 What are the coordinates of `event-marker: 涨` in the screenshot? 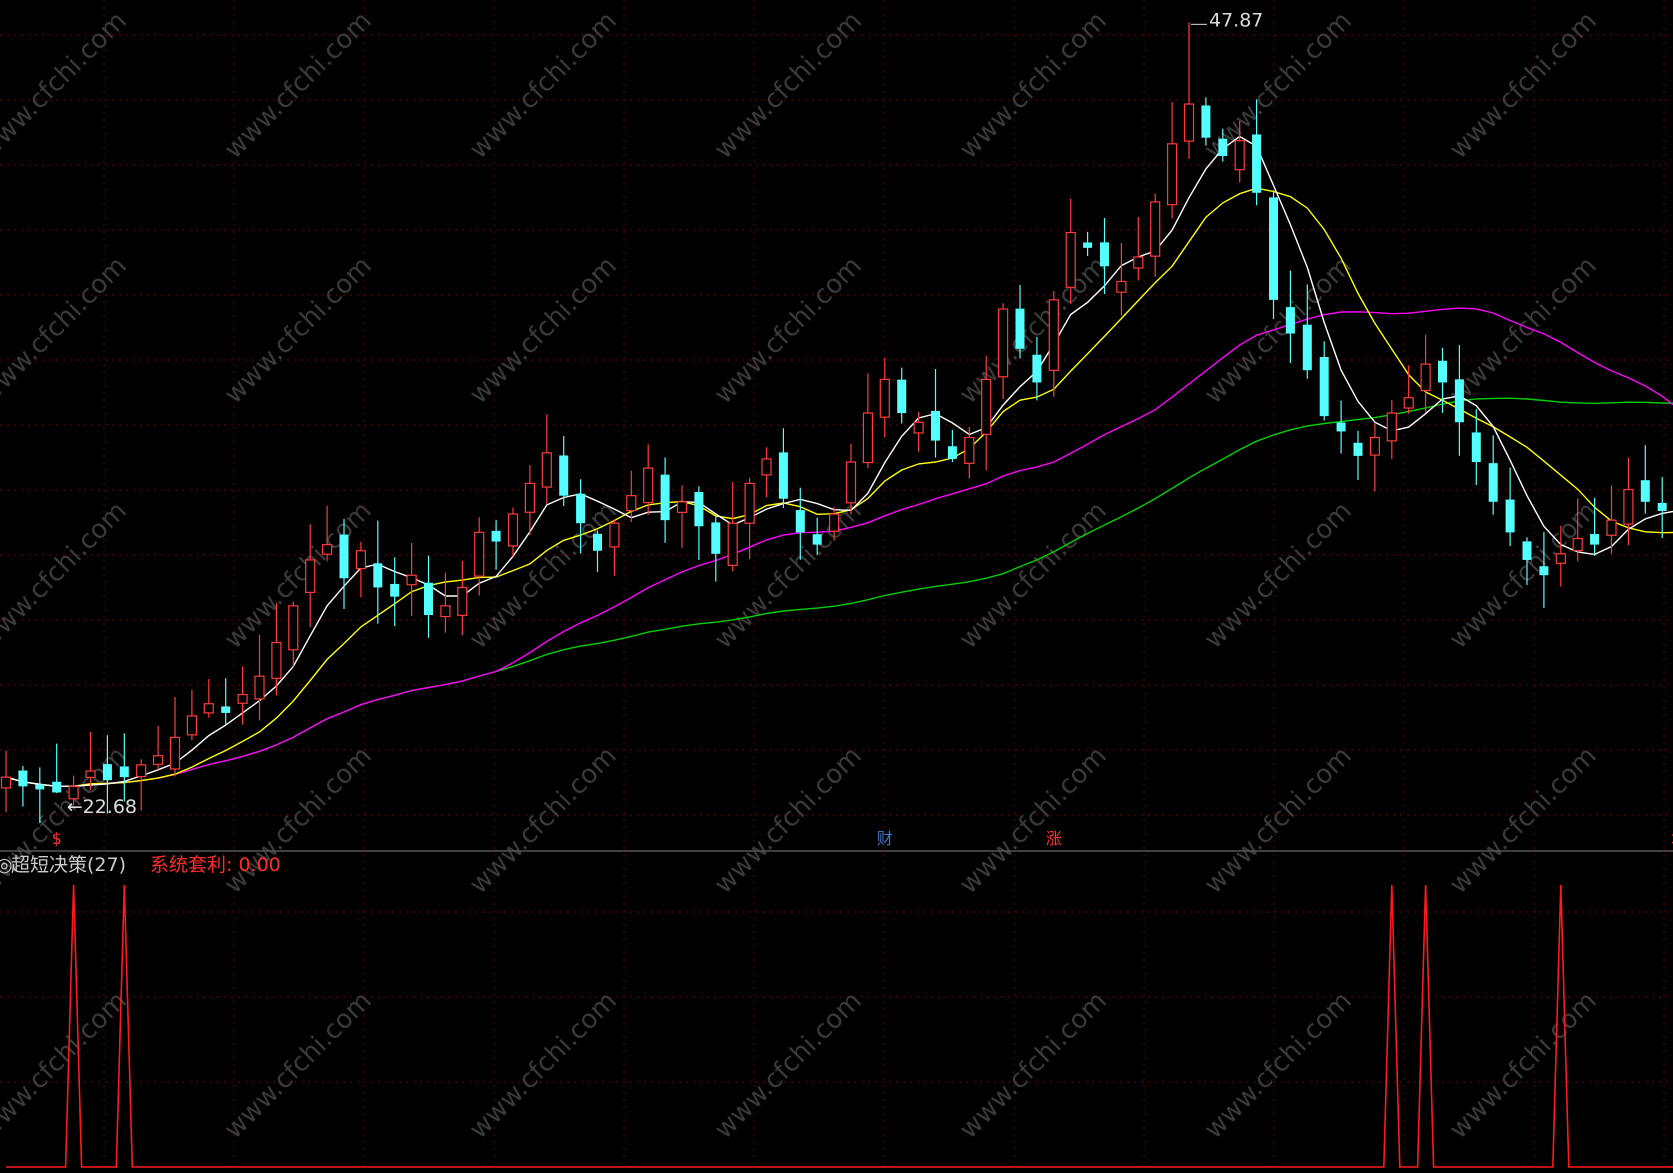 It's located at (1054, 838).